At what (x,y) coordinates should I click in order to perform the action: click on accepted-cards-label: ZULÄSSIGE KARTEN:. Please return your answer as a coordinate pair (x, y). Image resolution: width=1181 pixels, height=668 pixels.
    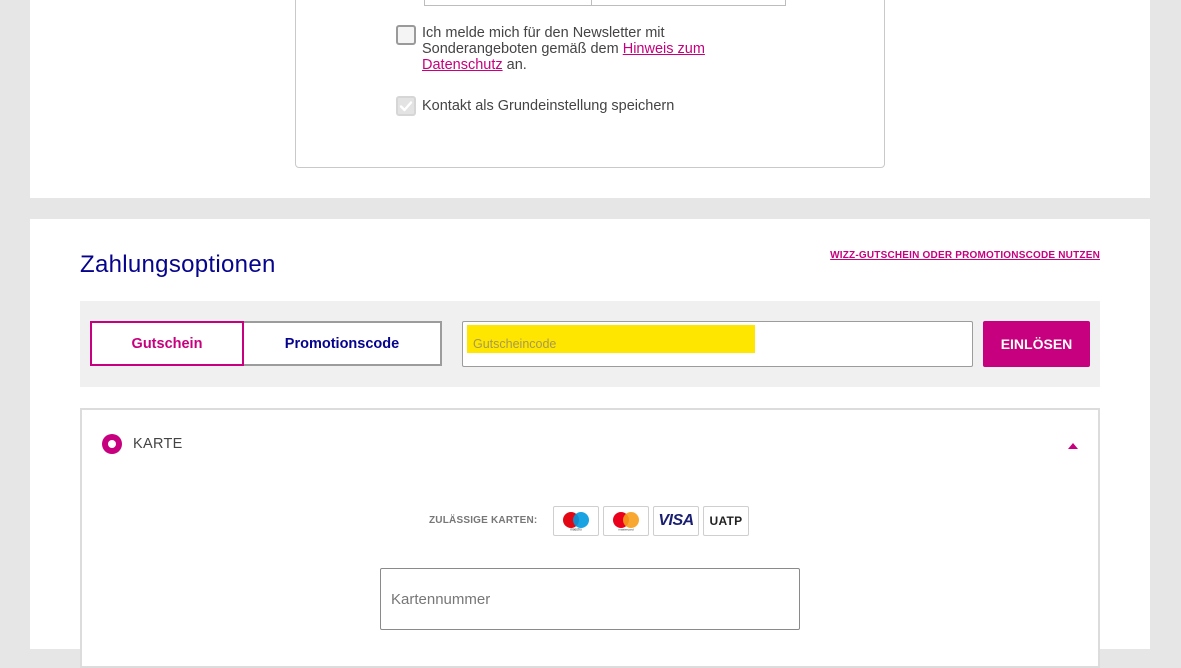
    Looking at the image, I should click on (483, 520).